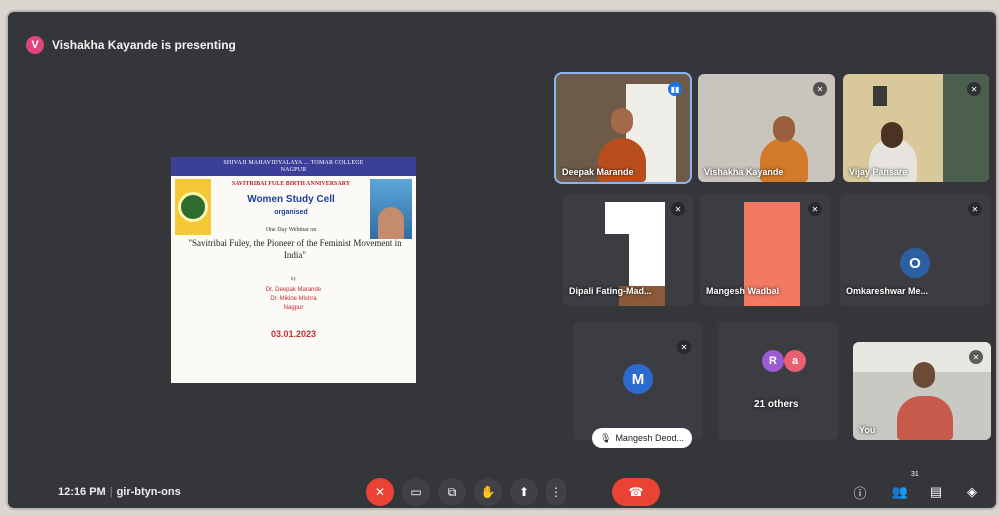 The width and height of the screenshot is (999, 515). I want to click on people-count-badge: 31, so click(915, 474).